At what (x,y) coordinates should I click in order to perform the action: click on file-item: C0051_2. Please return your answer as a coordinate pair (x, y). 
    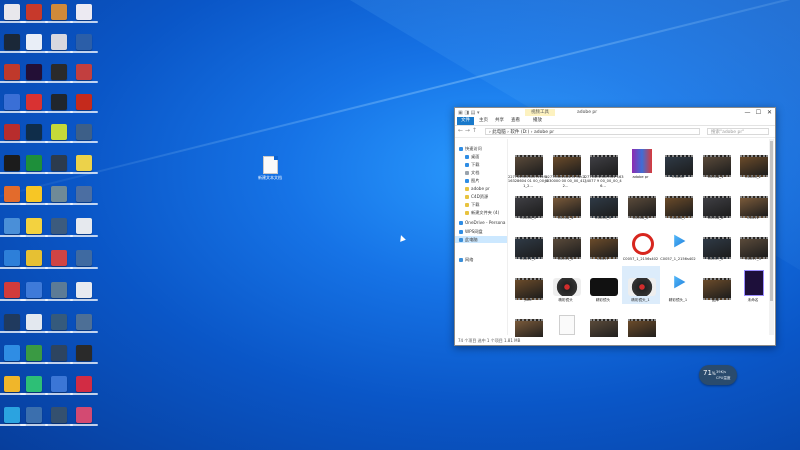
    Looking at the image, I should click on (566, 244).